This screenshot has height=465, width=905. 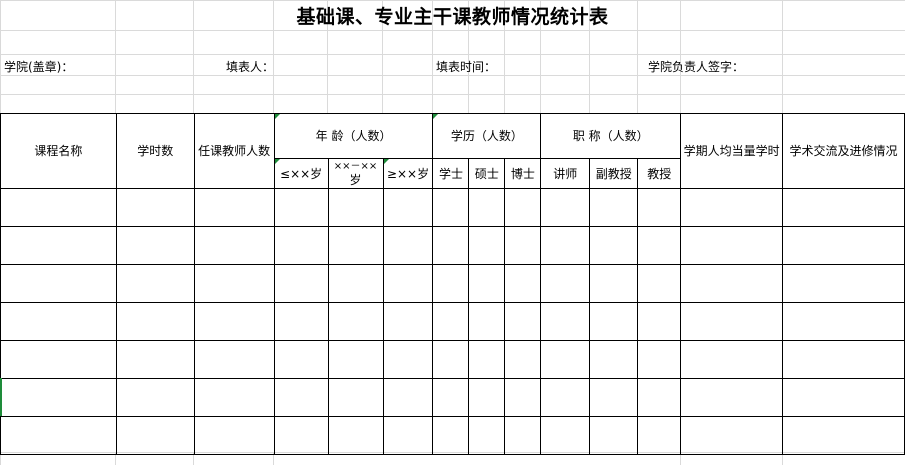 What do you see at coordinates (487, 136) in the screenshot?
I see `header-education-group: 学历（人数）` at bounding box center [487, 136].